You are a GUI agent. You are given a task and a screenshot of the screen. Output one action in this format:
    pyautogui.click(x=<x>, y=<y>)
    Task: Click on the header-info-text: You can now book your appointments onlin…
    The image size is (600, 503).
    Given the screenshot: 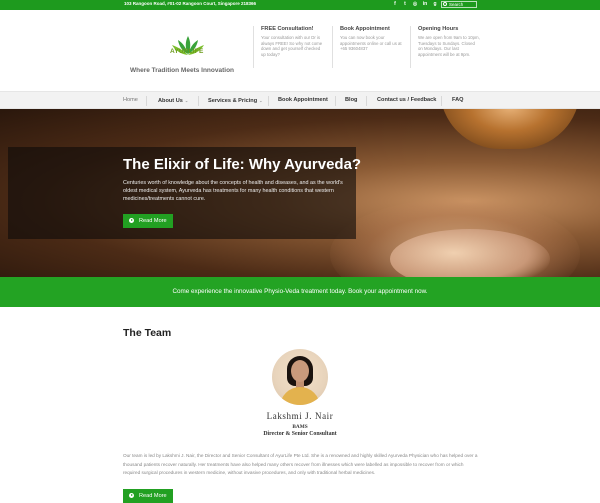 What is the action you would take?
    pyautogui.click(x=371, y=43)
    